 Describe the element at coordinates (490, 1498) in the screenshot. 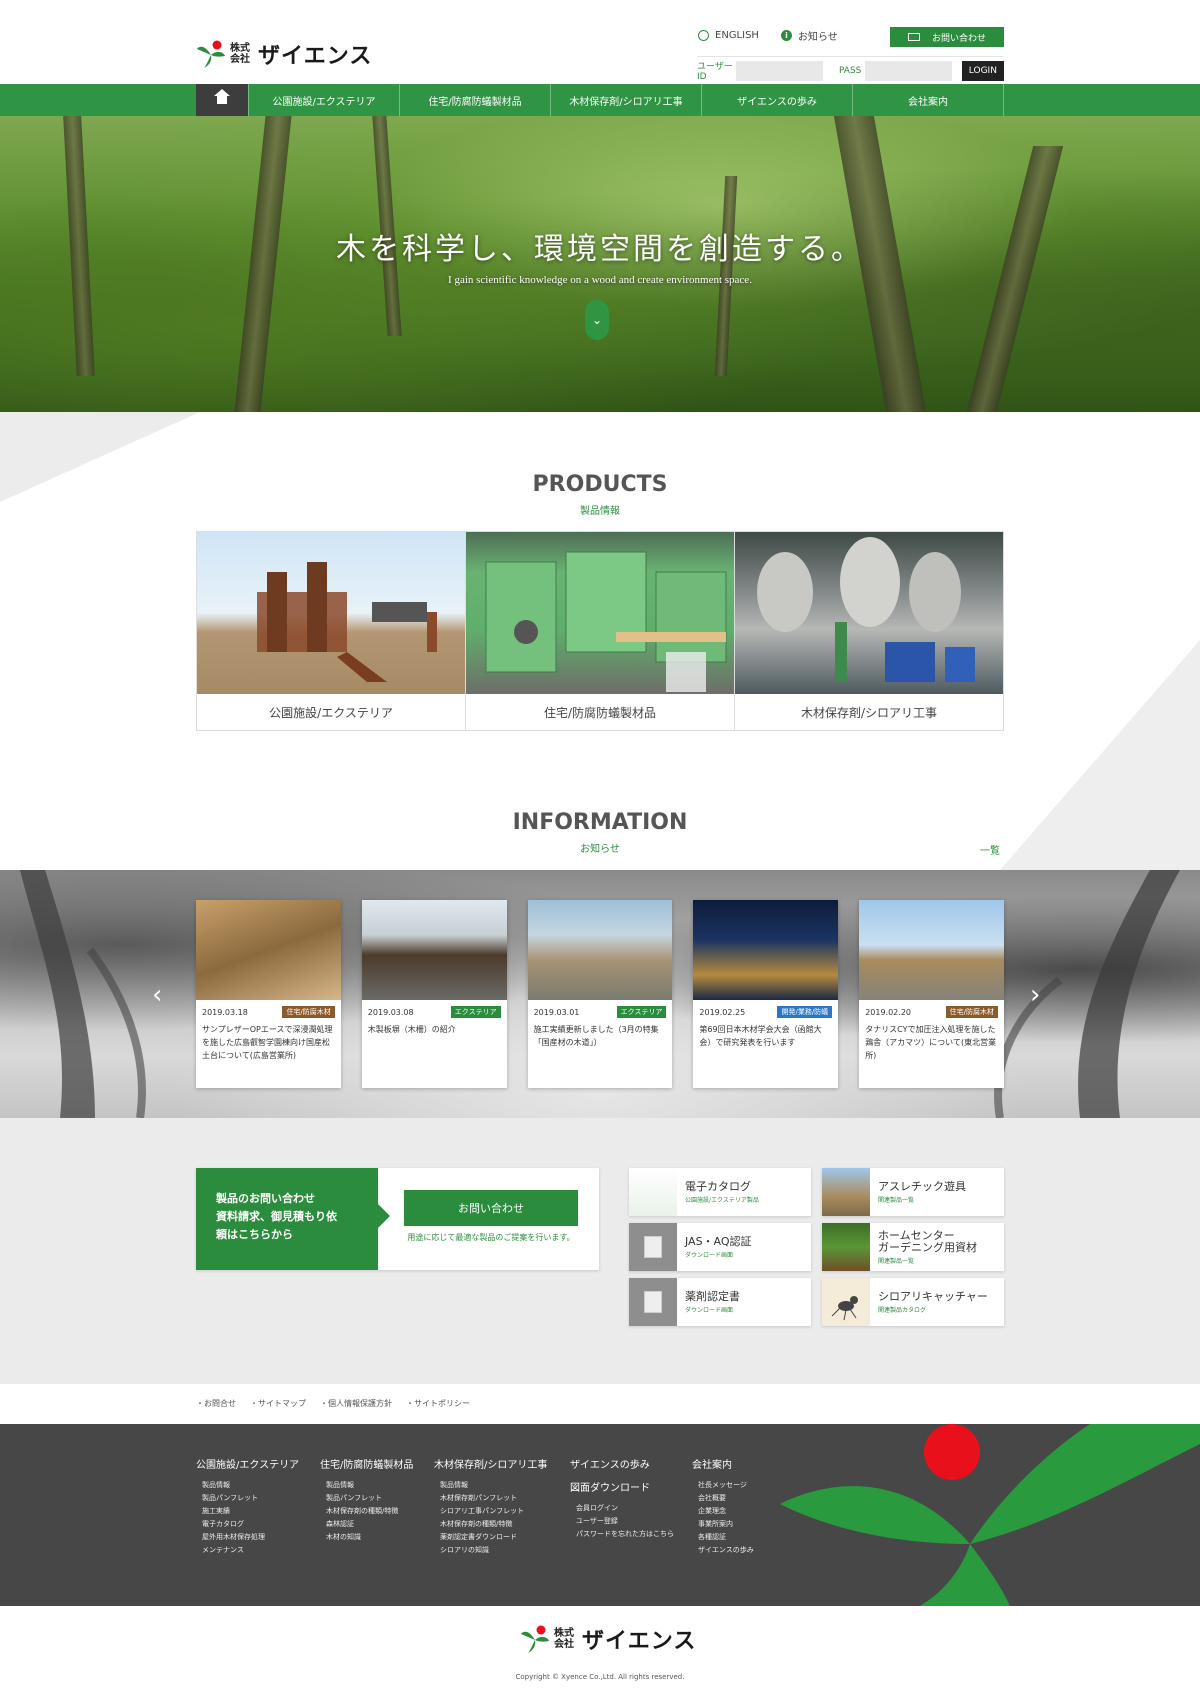

I see `footer-item: 木材保存剤パンフレット` at that location.